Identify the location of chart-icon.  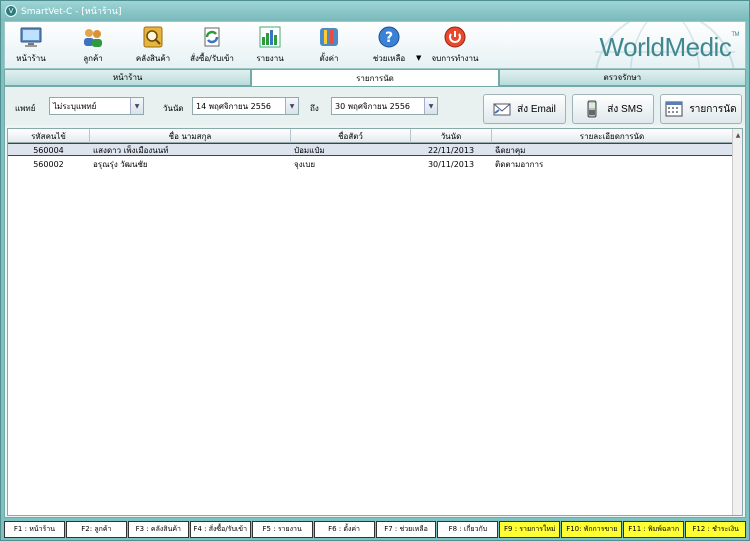
(270, 37).